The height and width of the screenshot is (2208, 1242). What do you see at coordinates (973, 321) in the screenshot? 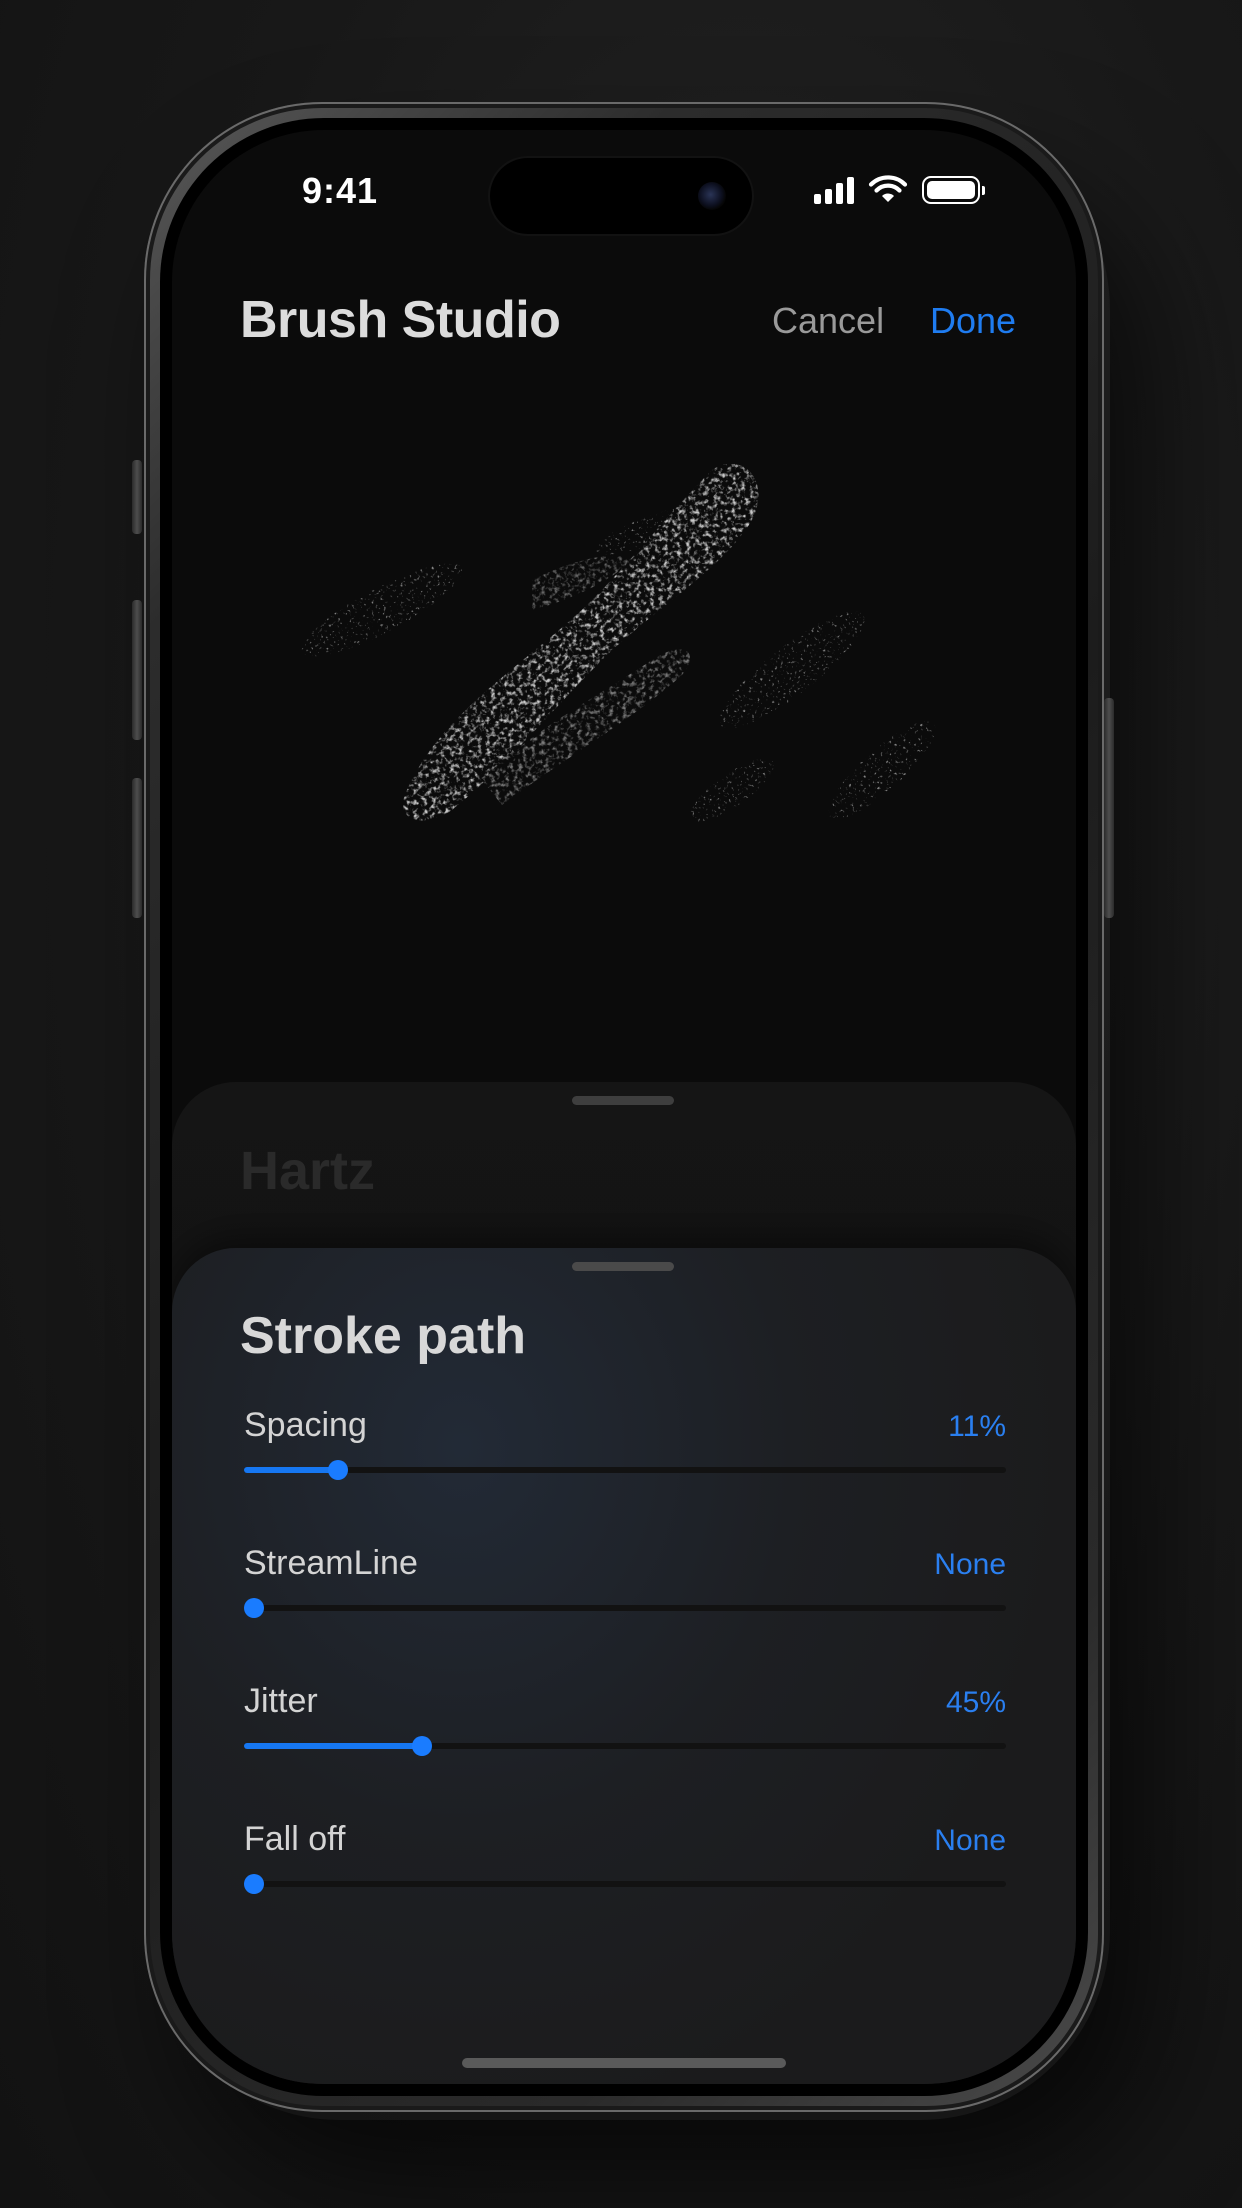
I see `done-button: Done` at bounding box center [973, 321].